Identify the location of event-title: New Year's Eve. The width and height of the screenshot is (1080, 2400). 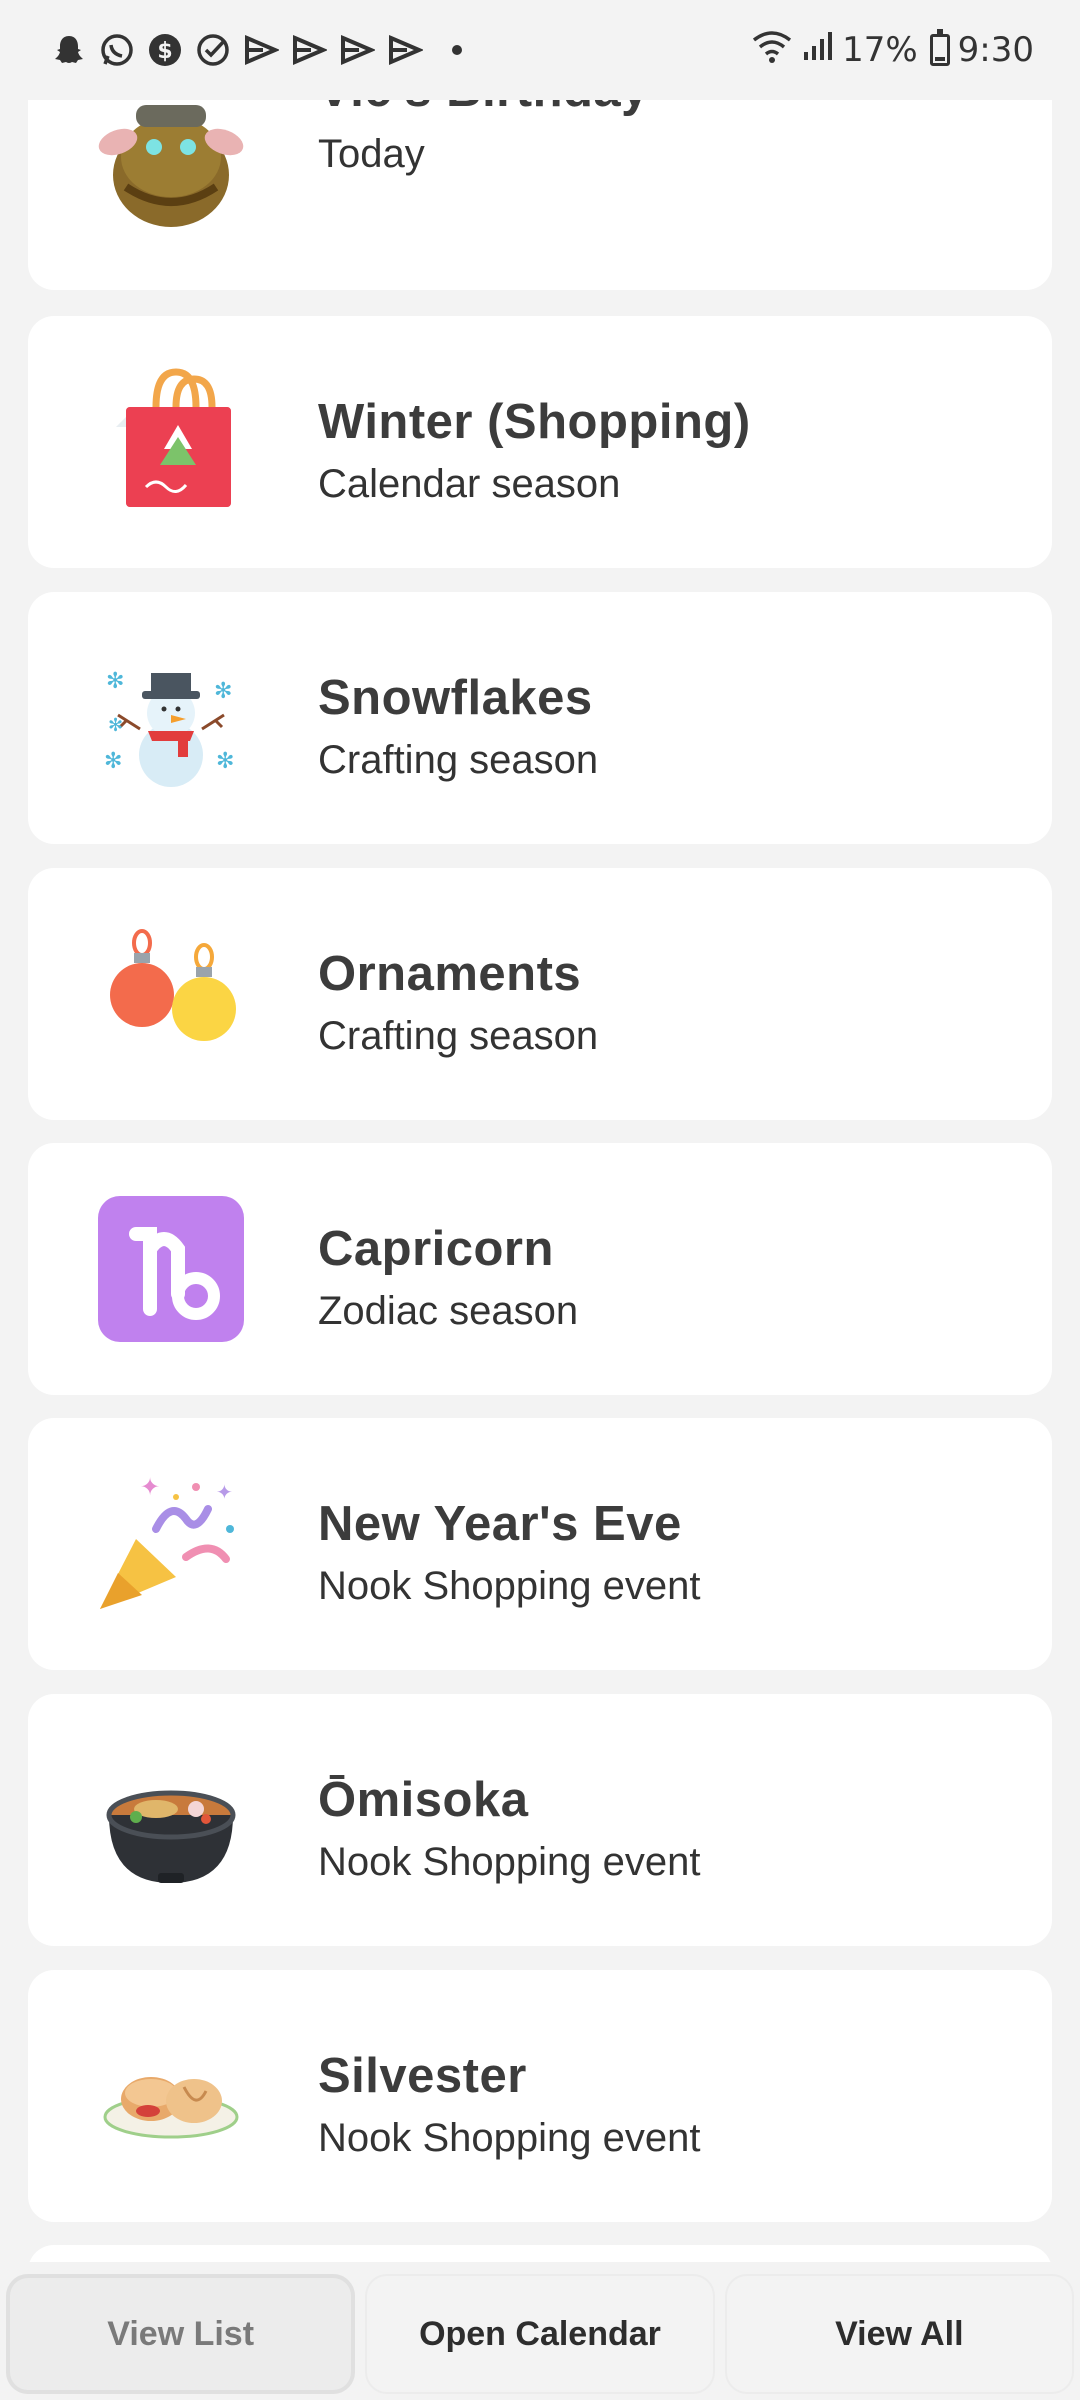
(500, 1524).